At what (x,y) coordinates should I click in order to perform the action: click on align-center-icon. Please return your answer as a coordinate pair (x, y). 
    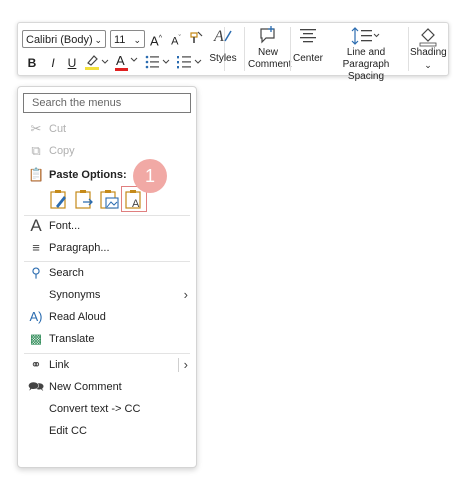
    Looking at the image, I should click on (308, 36).